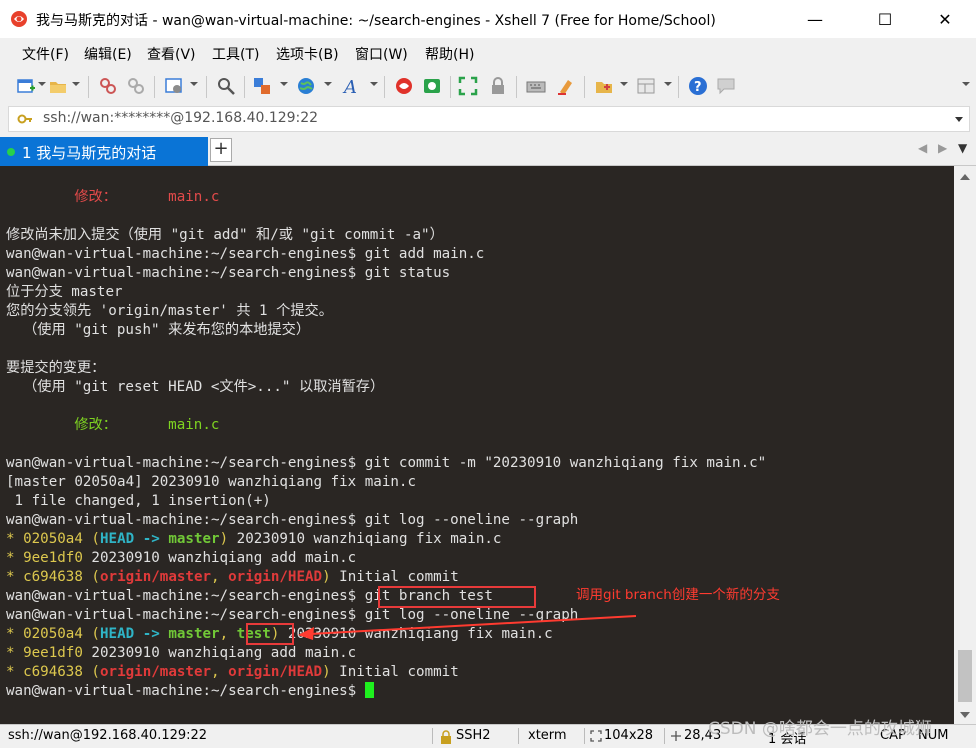 The width and height of the screenshot is (976, 748). I want to click on status-size: 104x28, so click(629, 735).